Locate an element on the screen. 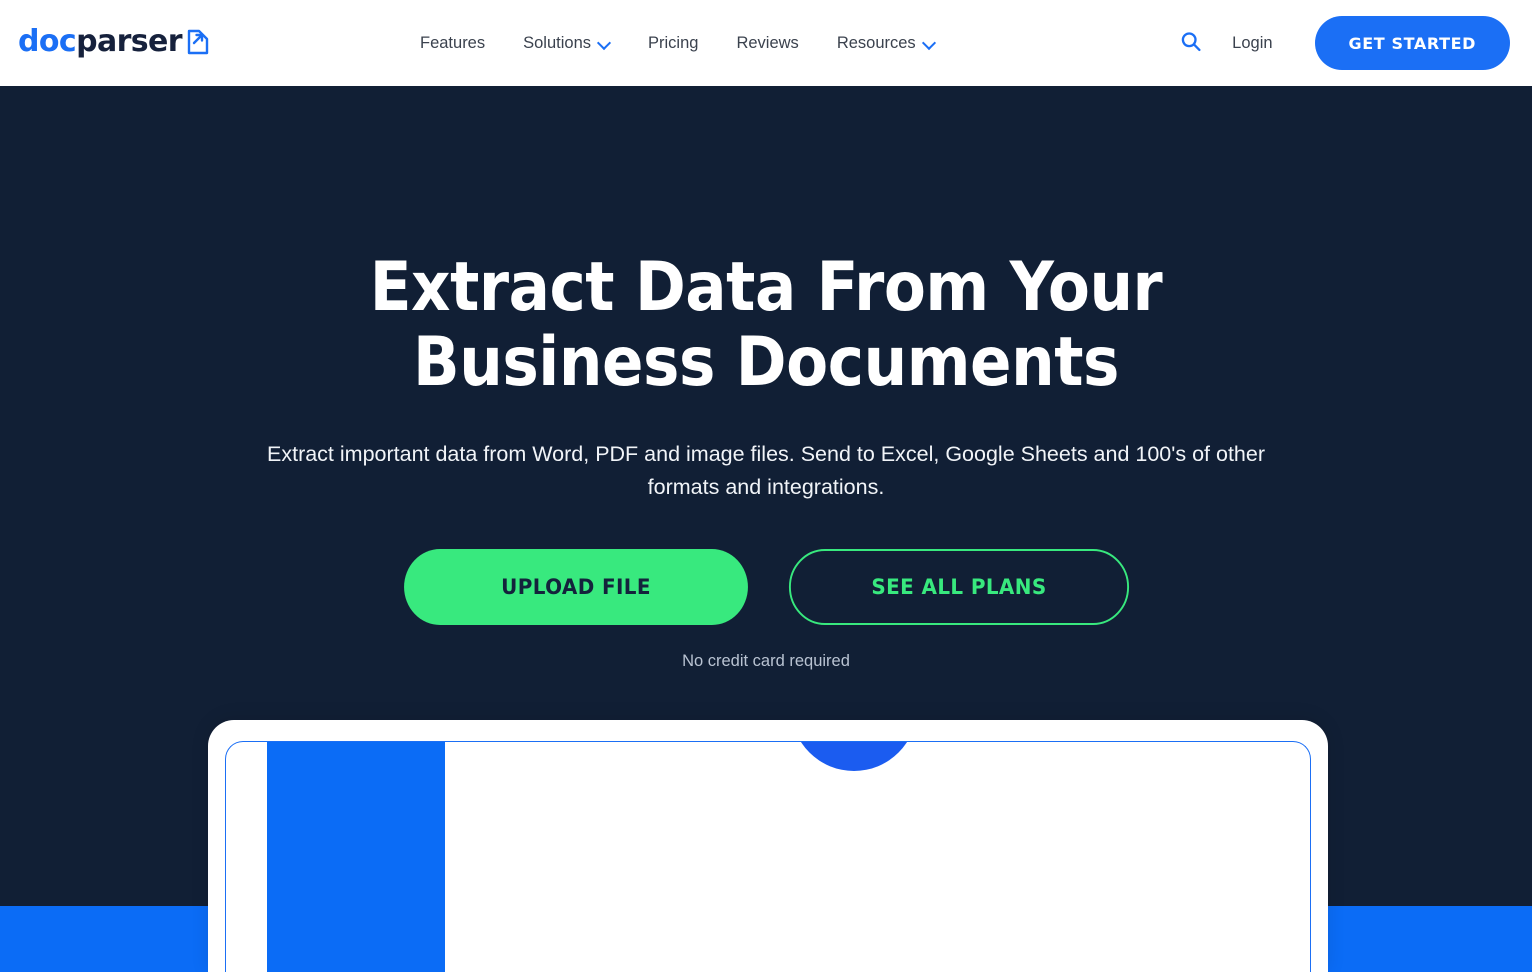 The width and height of the screenshot is (1532, 972). header-actions: Login GET STARTED is located at coordinates (1341, 43).